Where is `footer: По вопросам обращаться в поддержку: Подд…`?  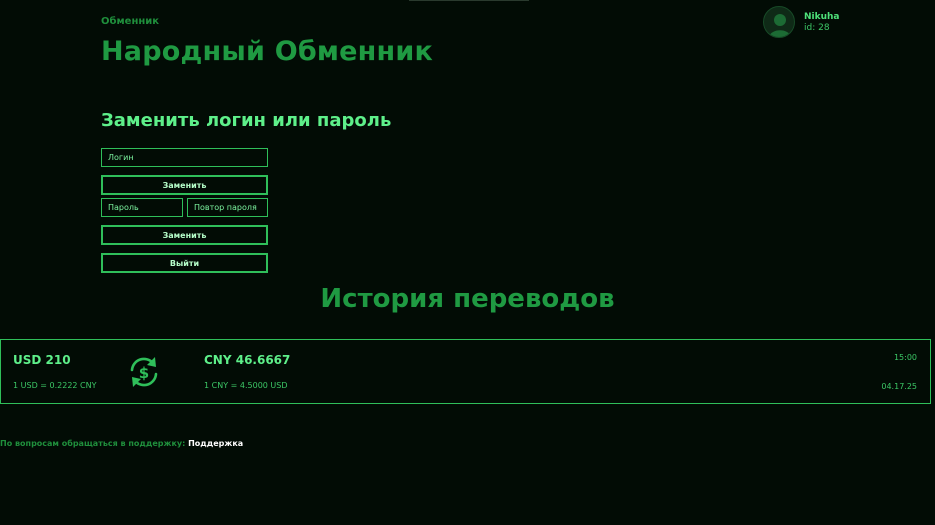 footer: По вопросам обращаться в поддержку: Подд… is located at coordinates (121, 443).